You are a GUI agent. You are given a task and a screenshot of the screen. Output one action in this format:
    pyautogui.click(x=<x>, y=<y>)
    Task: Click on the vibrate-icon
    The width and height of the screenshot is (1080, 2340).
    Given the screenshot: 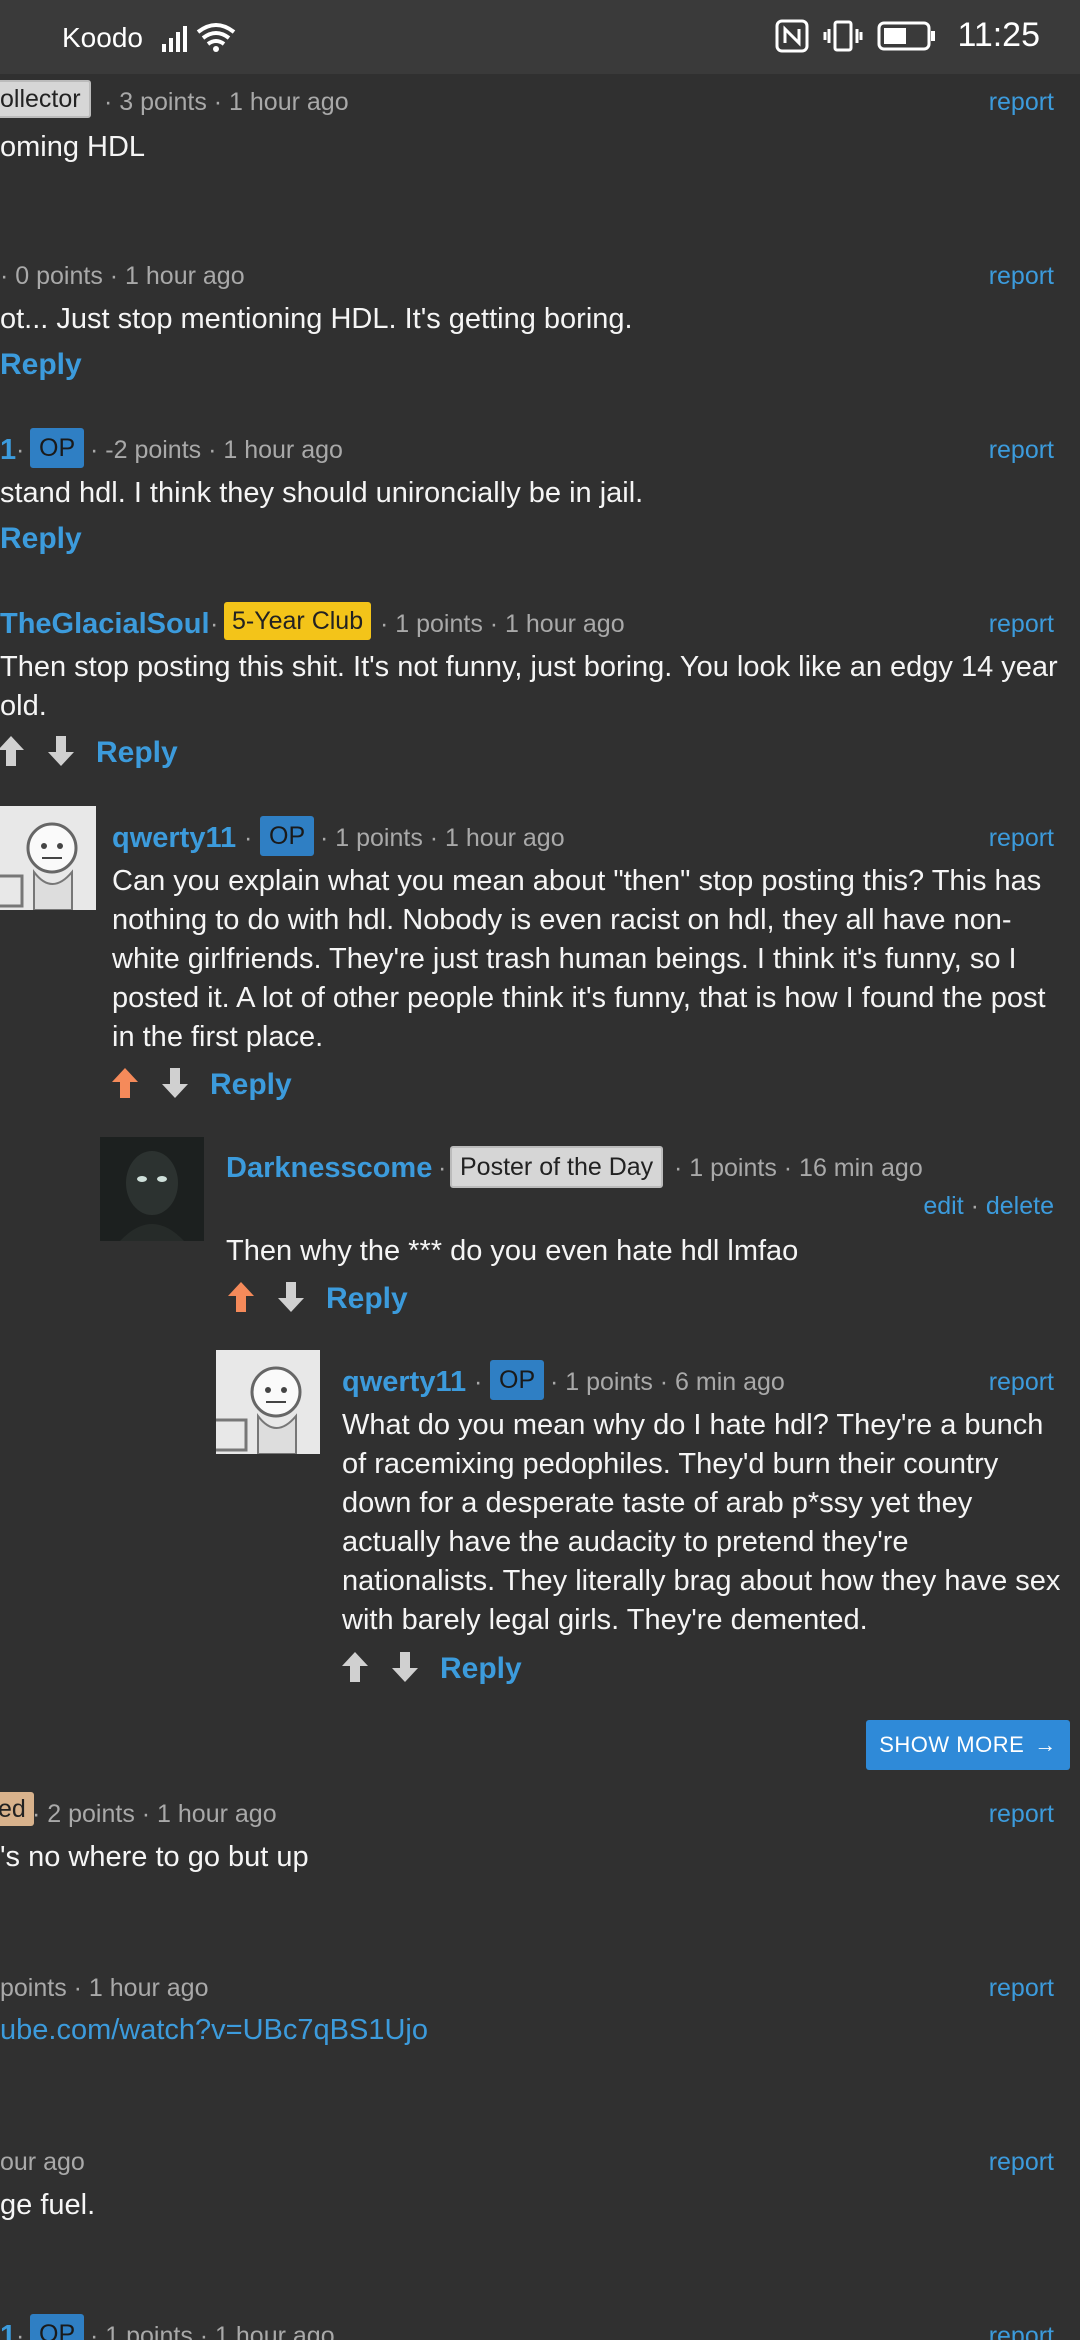 What is the action you would take?
    pyautogui.click(x=843, y=35)
    